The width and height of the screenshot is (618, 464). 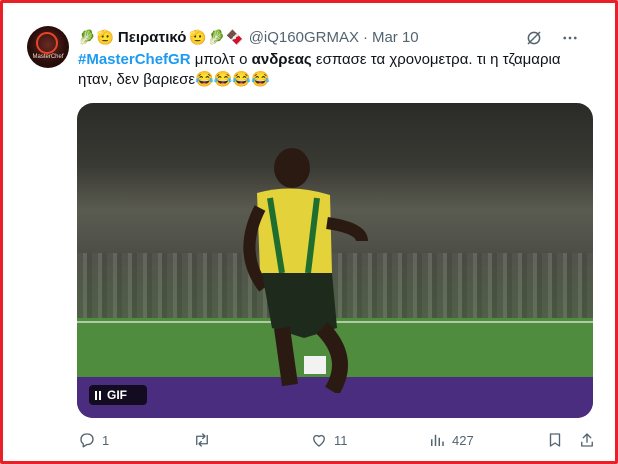 I want to click on views-button: 427, so click(x=451, y=440).